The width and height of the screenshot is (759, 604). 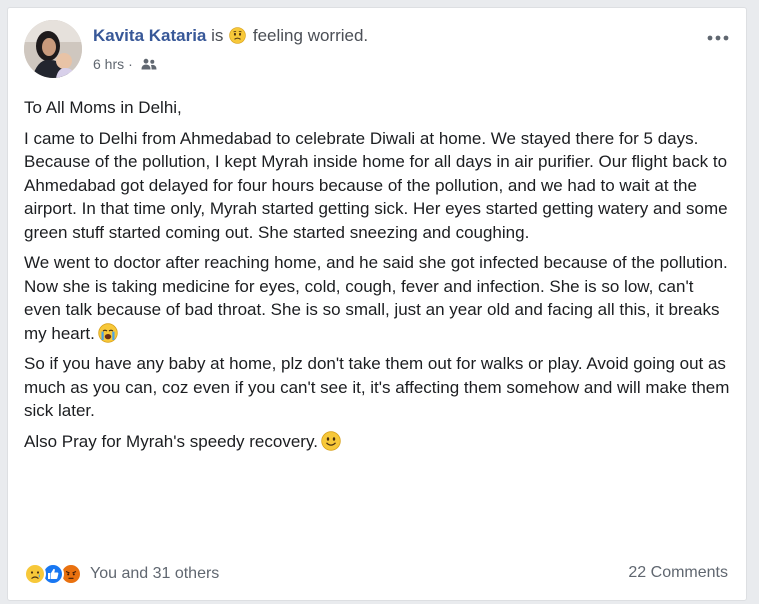 I want to click on author-line: Kavita Kataria is feeling worried., so click(x=230, y=36).